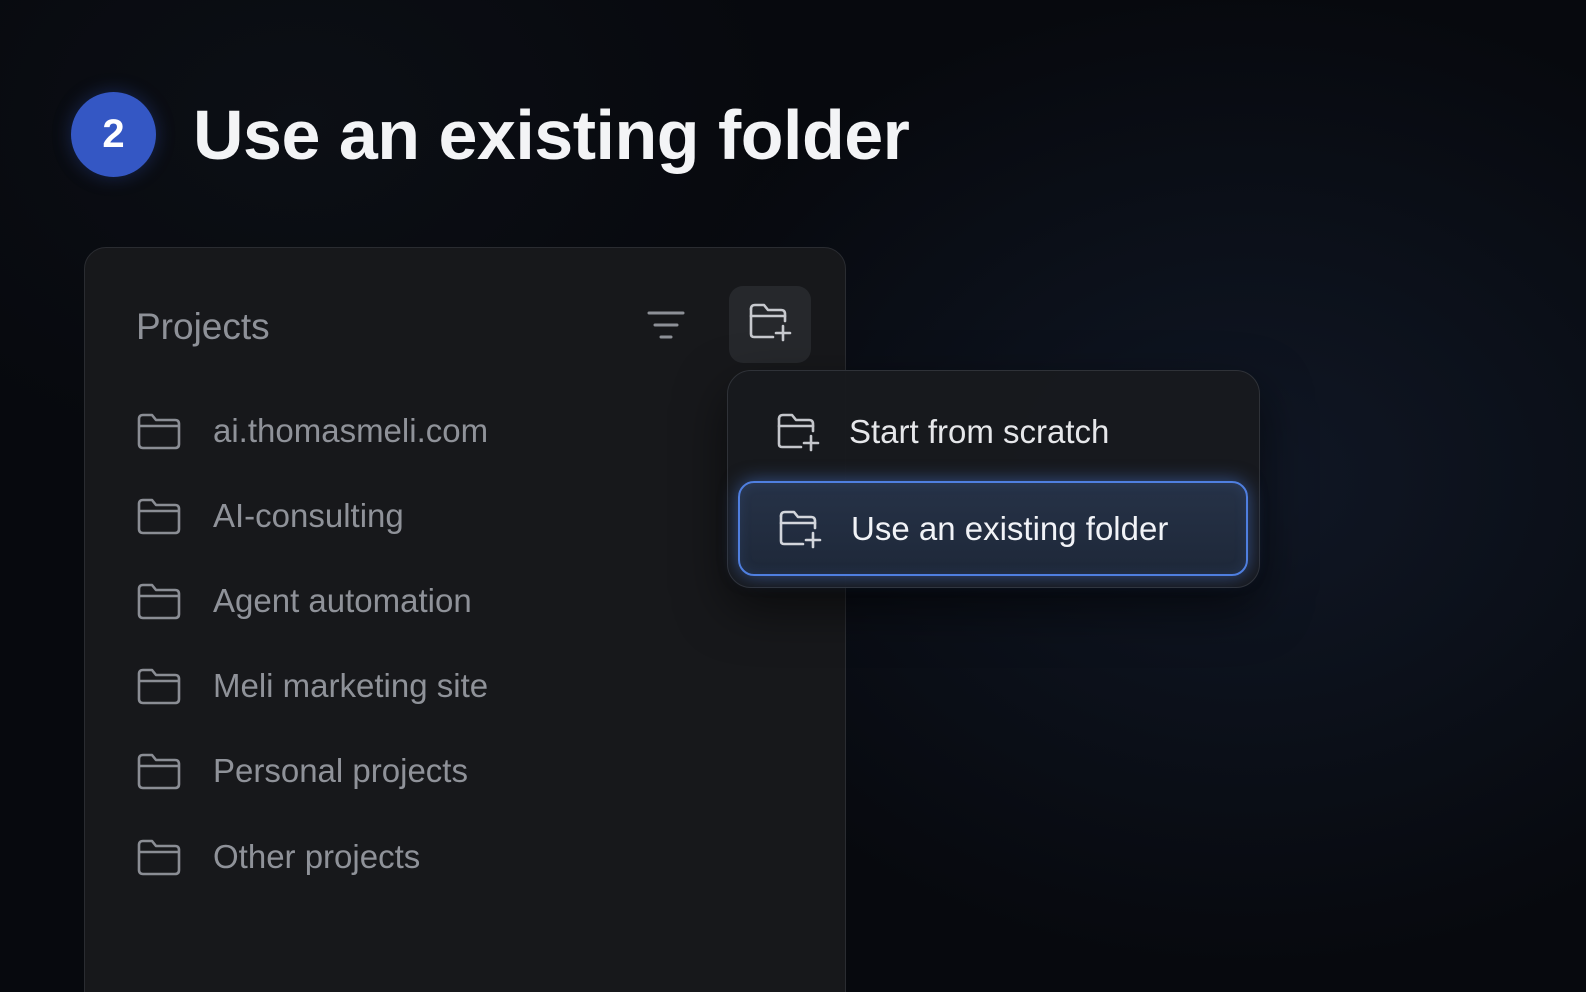 The height and width of the screenshot is (992, 1586). I want to click on menu-item-use-existing-folder: Use an existing folder, so click(993, 528).